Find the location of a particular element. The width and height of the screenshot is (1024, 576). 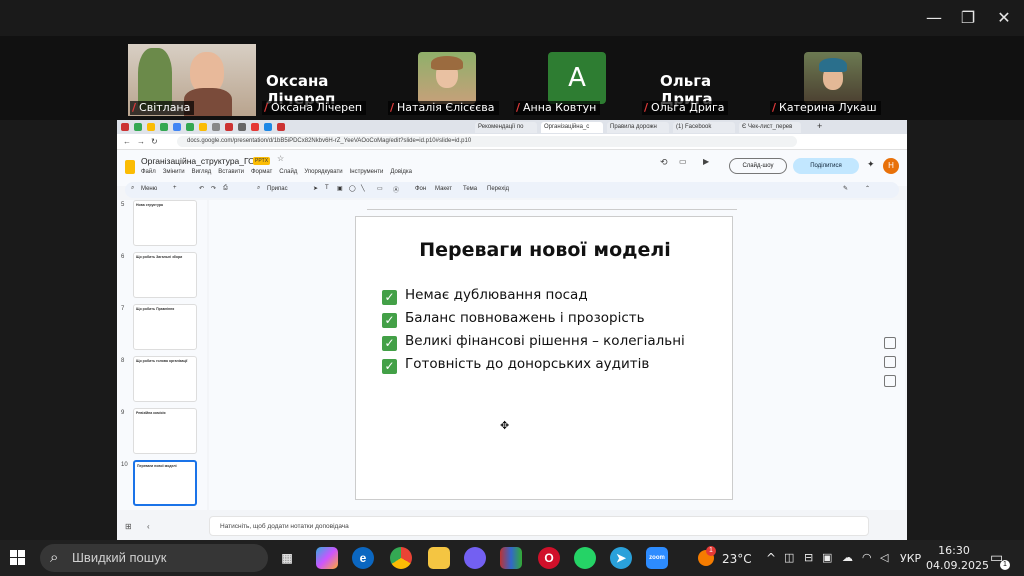

taskbar-search-field: ⌕ Швидкий пошук is located at coordinates (154, 558).